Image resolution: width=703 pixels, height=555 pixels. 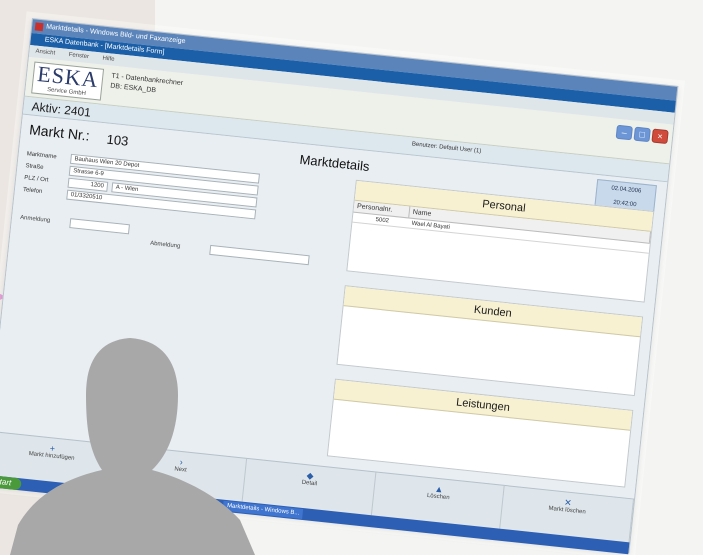 What do you see at coordinates (147, 85) in the screenshot?
I see `db-info: T1 - Datenbankrechner DB: ESKA_DB` at bounding box center [147, 85].